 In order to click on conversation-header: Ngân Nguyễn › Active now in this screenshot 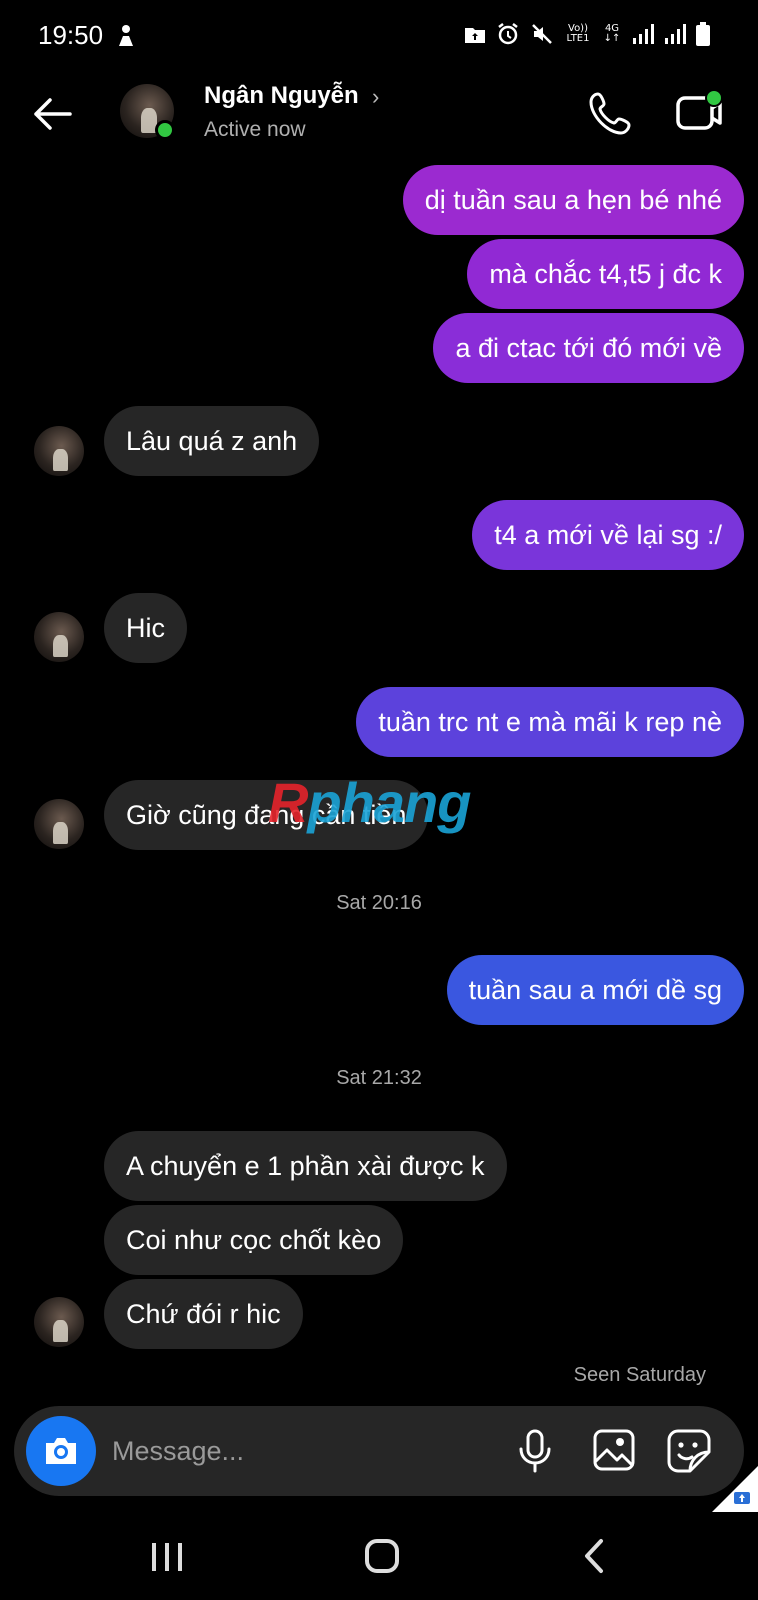, I will do `click(379, 115)`.